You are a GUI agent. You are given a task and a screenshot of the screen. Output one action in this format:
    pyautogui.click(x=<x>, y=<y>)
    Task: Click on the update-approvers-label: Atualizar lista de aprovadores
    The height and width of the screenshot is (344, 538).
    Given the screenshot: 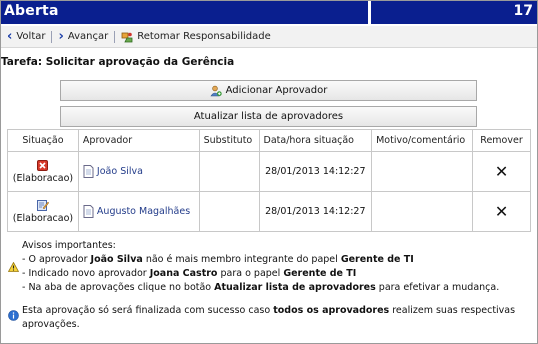 What is the action you would take?
    pyautogui.click(x=268, y=116)
    